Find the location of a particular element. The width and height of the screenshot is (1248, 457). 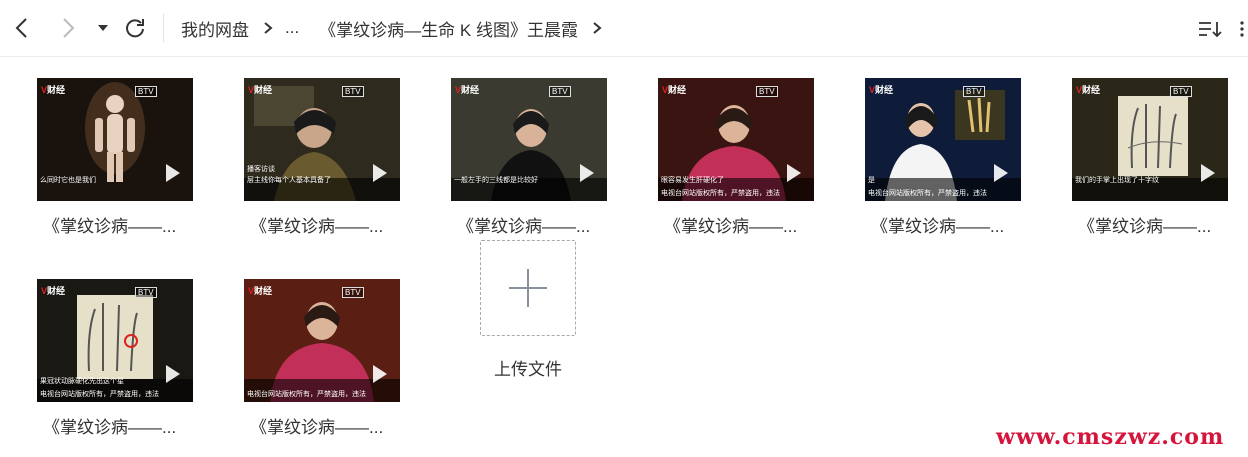

sort-icon is located at coordinates (1210, 30).